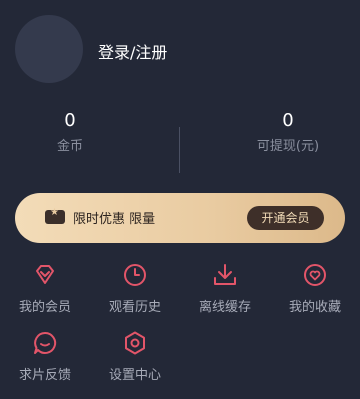  What do you see at coordinates (45, 356) in the screenshot?
I see `grid-item-feedback: 求片反馈` at bounding box center [45, 356].